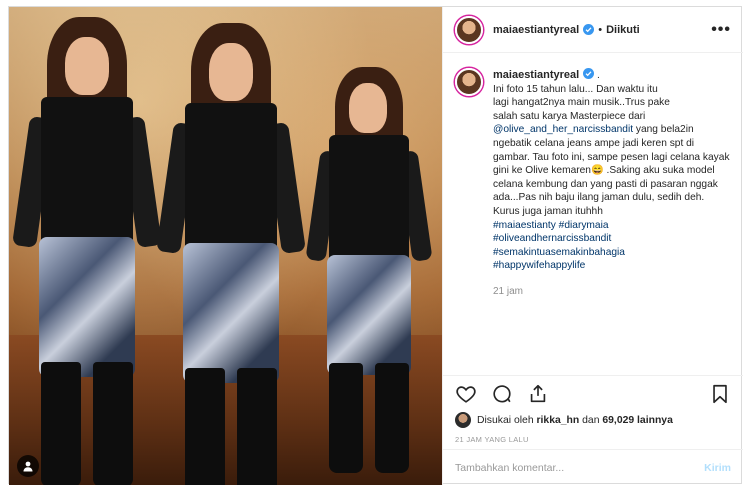 The height and width of the screenshot is (489, 745). Describe the element at coordinates (492, 439) in the screenshot. I see `post-date: 21 JAM YANG LALU` at that location.